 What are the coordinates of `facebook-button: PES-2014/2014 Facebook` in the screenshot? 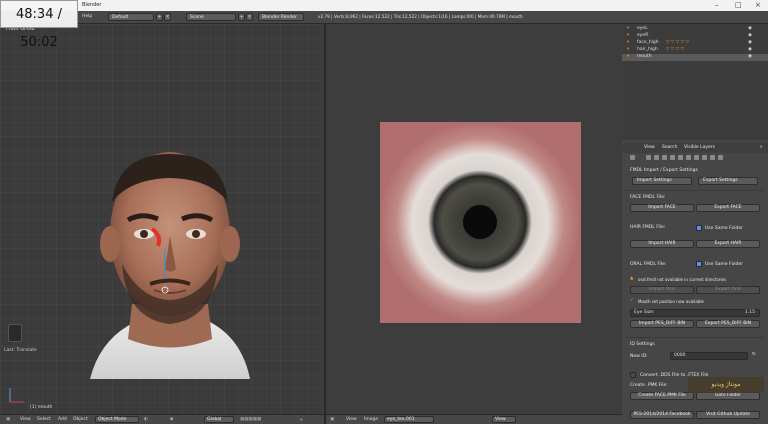 It's located at (662, 415).